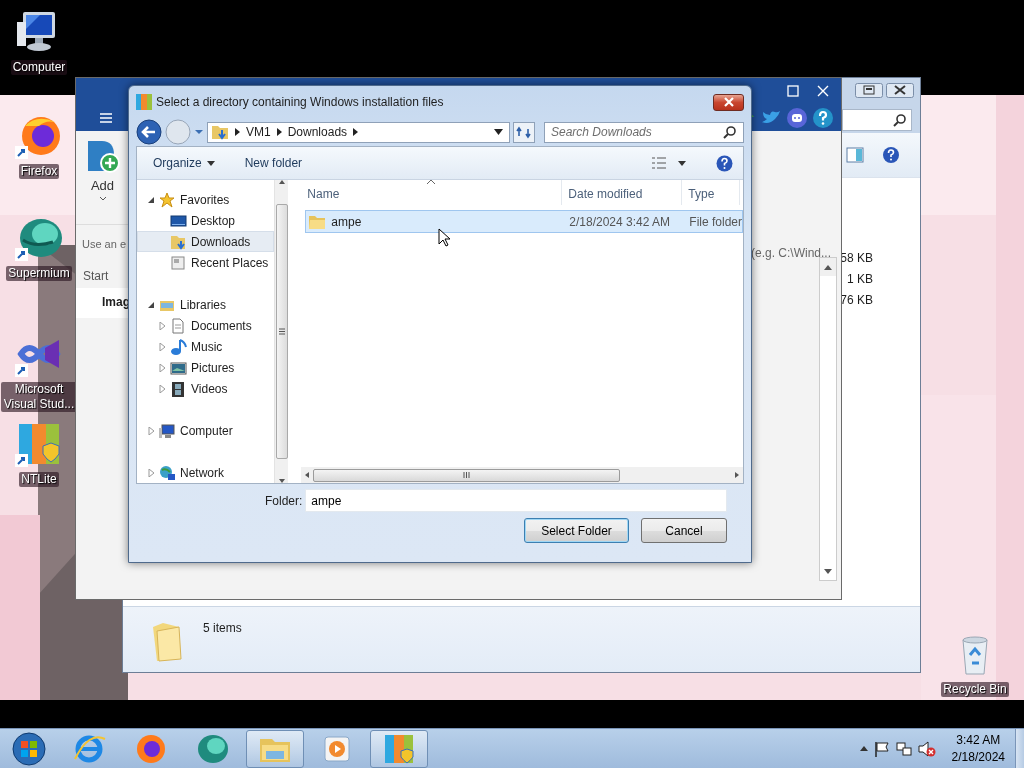 The height and width of the screenshot is (768, 1024). What do you see at coordinates (39, 41) in the screenshot?
I see `desktop-shortcut: Computer` at bounding box center [39, 41].